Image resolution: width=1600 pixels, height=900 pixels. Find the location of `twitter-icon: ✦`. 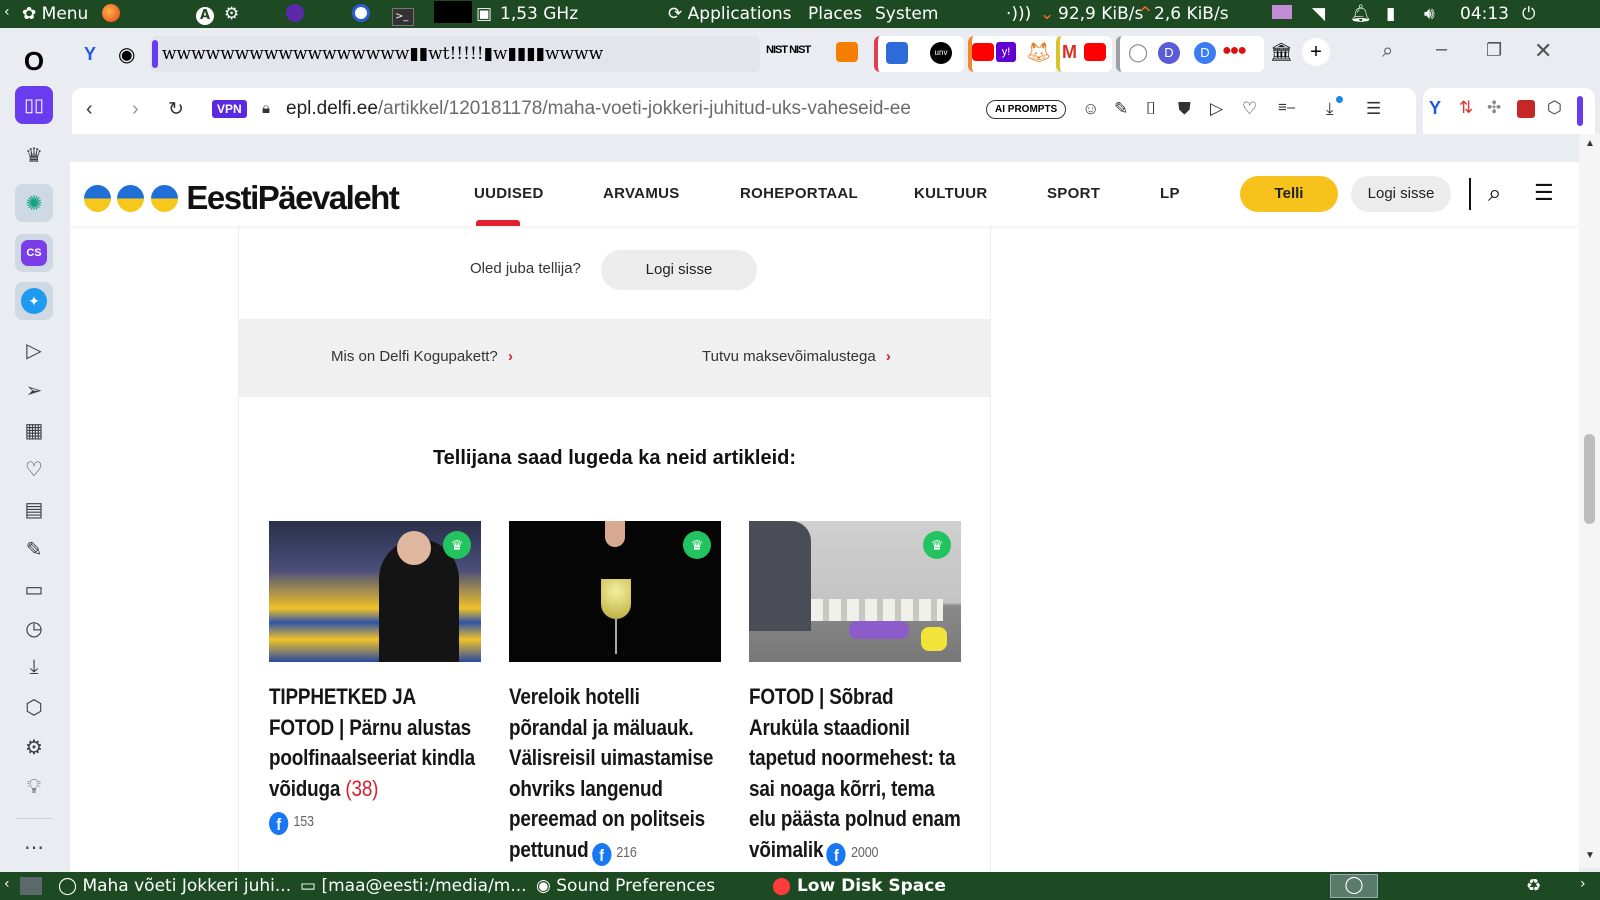

twitter-icon: ✦ is located at coordinates (34, 301).